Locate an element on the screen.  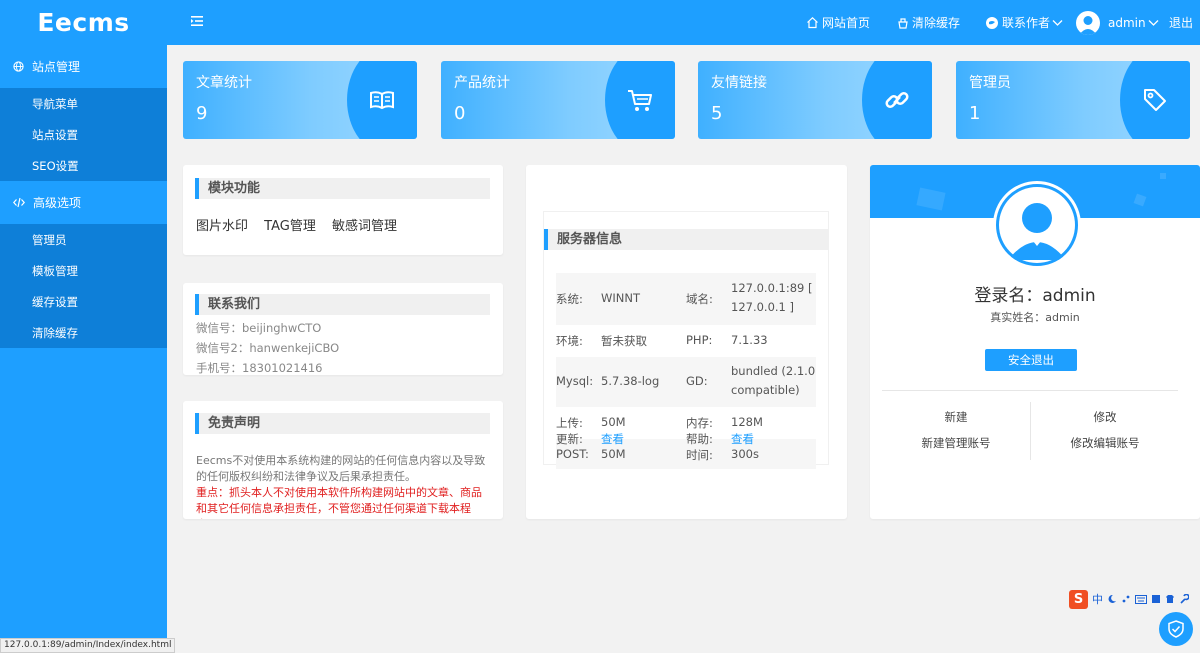
server-row: 环境: 暂未获取 PHP: 7.1.33 is located at coordinates (686, 341).